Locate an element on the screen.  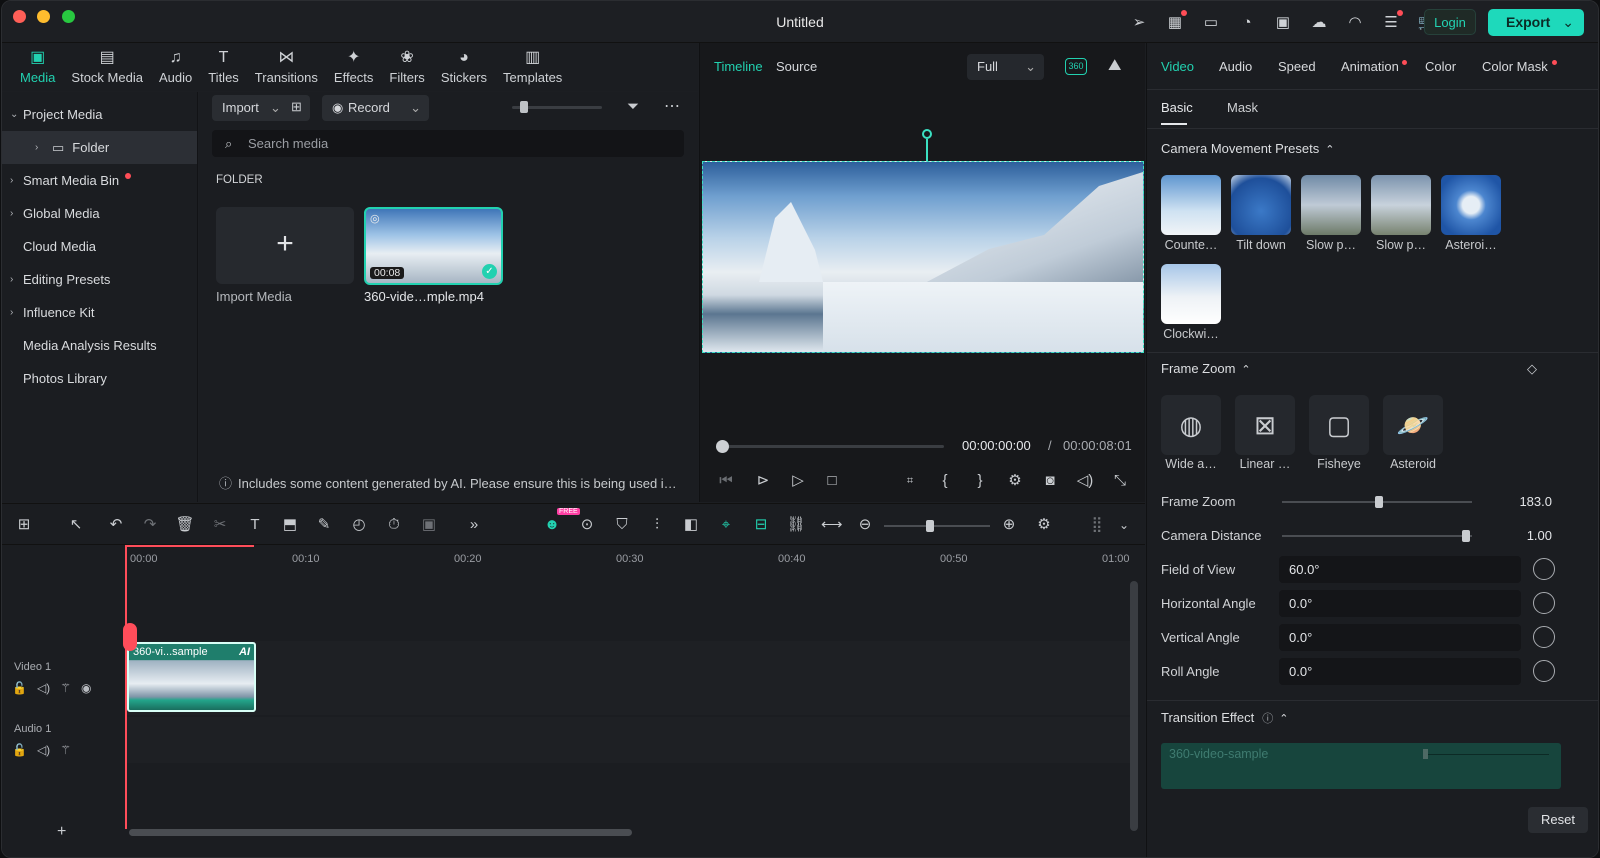
import-media-tile: + is located at coordinates (285, 245).